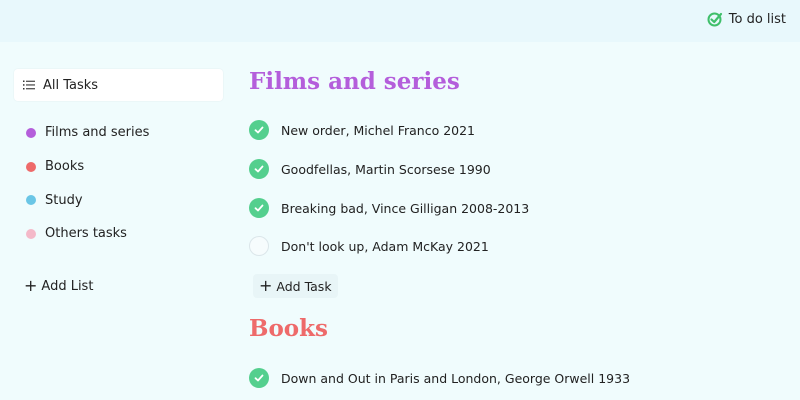  Describe the element at coordinates (118, 85) in the screenshot. I see `sidebar-item-all-tasks: All Tasks` at that location.